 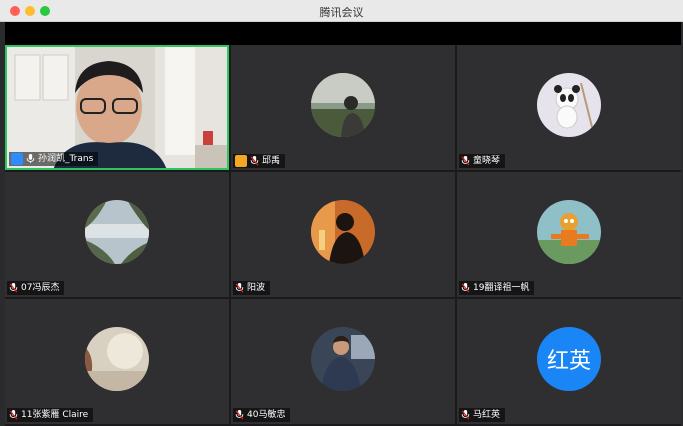 I want to click on participant-name-label: 11张紫雁 Claire, so click(x=50, y=415).